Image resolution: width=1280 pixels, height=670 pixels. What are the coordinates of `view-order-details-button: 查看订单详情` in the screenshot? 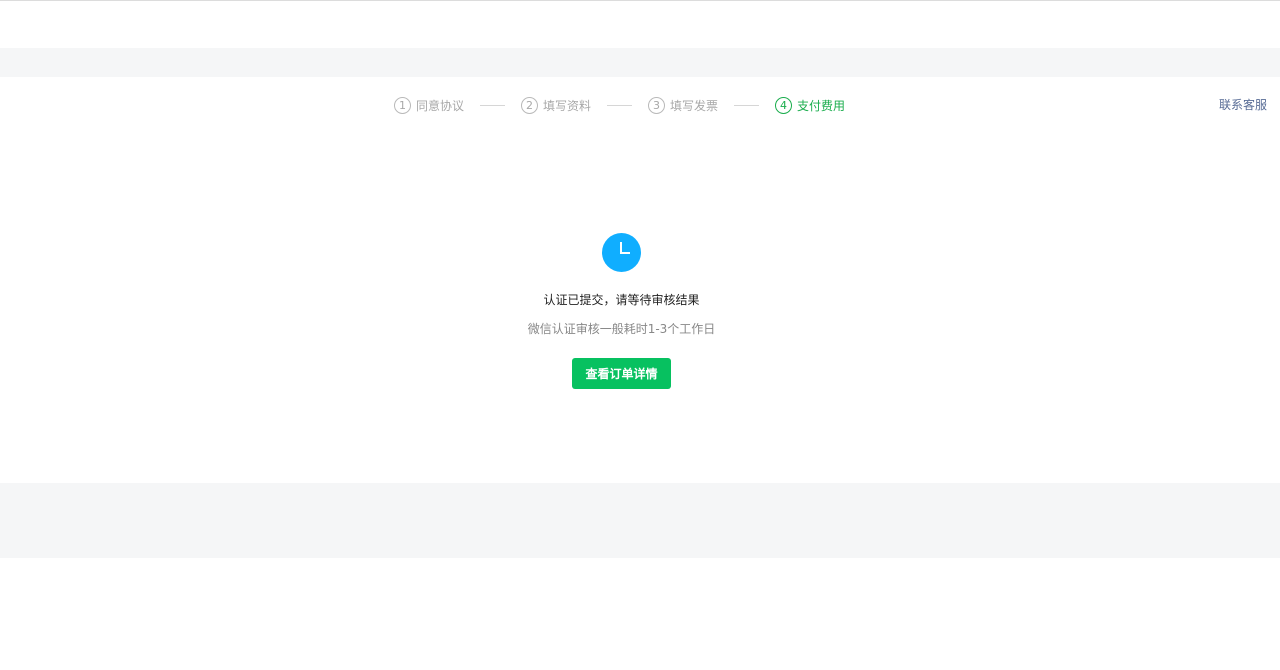 It's located at (621, 373).